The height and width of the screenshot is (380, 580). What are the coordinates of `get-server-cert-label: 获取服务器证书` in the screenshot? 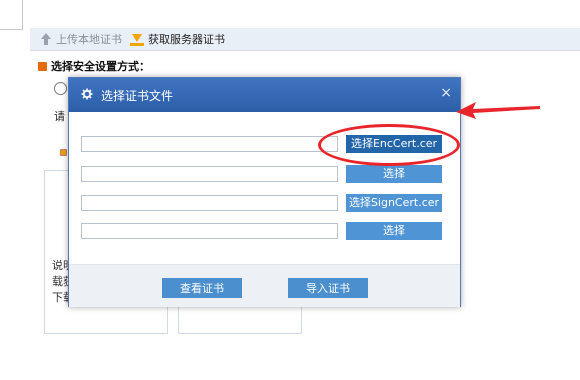 It's located at (186, 39).